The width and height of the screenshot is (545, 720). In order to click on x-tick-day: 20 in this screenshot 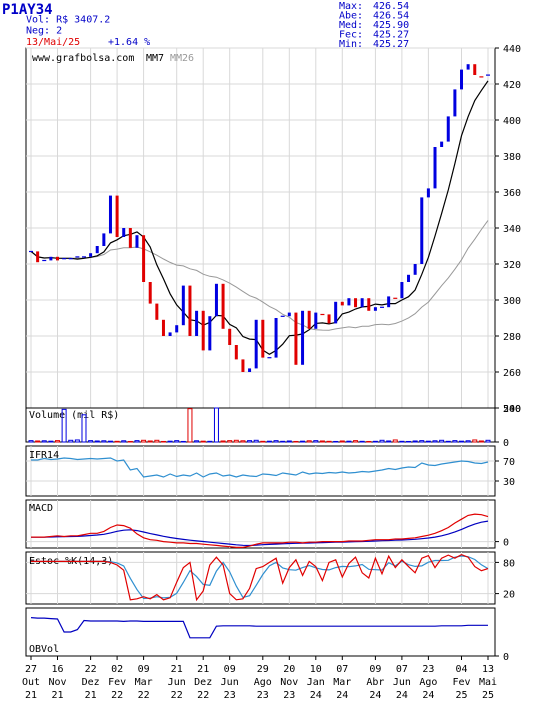, I will do `click(289, 669)`.